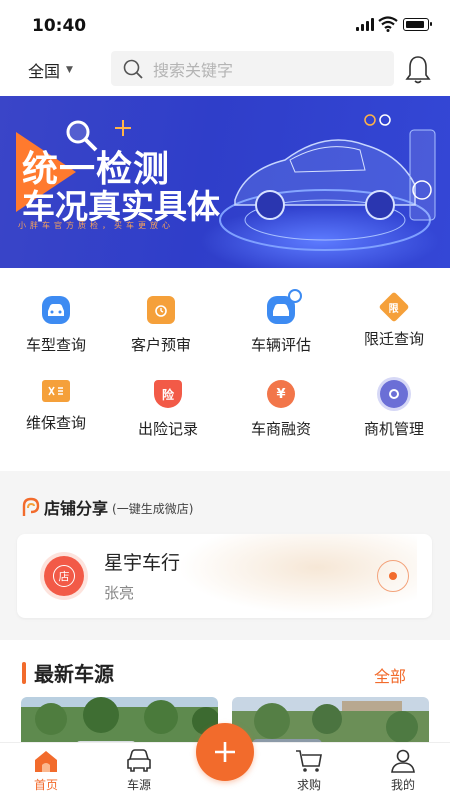 The height and width of the screenshot is (800, 450). Describe the element at coordinates (56, 325) in the screenshot. I see `feature-car-model-query: 车型查询` at that location.